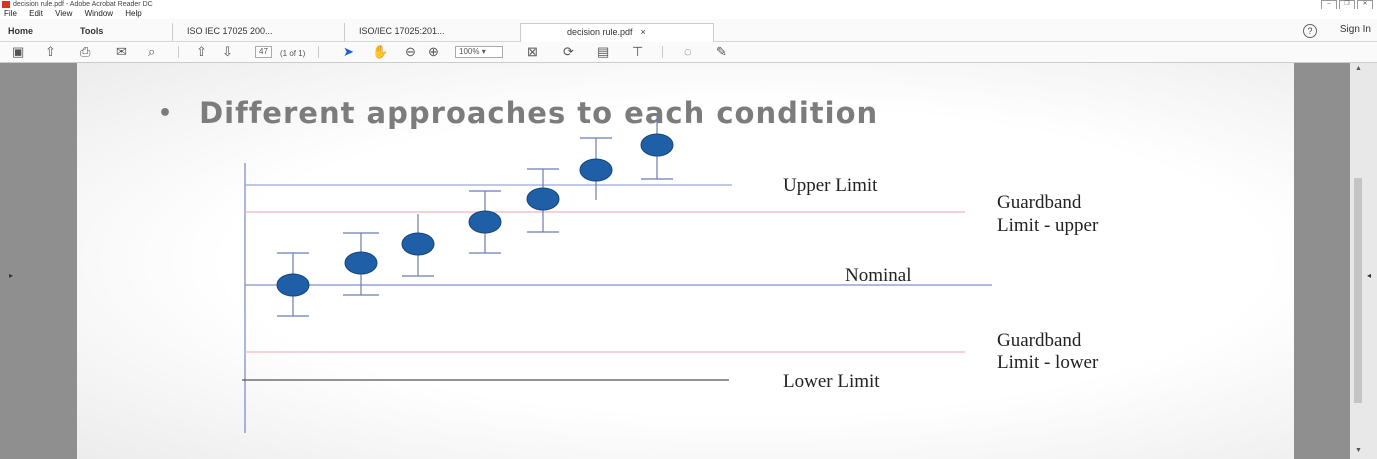 This screenshot has height=459, width=1377. What do you see at coordinates (568, 52) in the screenshot?
I see `rotate-icon: ⟳` at bounding box center [568, 52].